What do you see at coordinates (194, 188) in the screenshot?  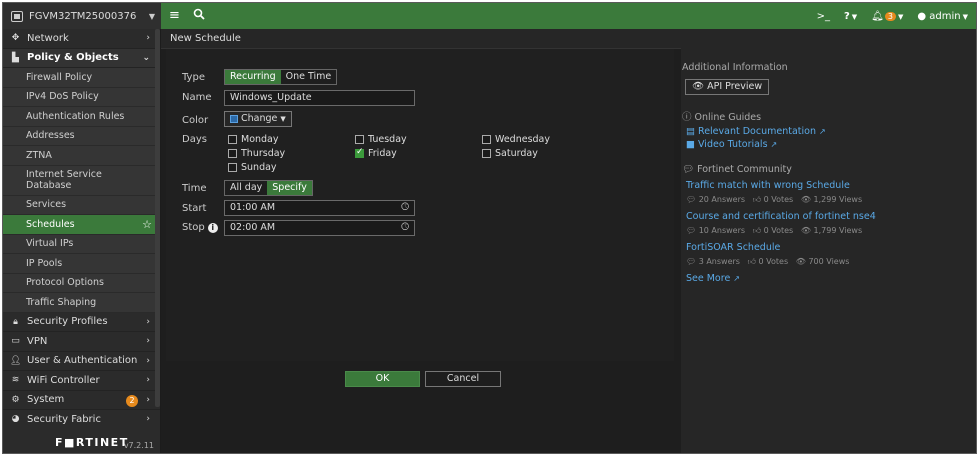 I see `time-label: Time` at bounding box center [194, 188].